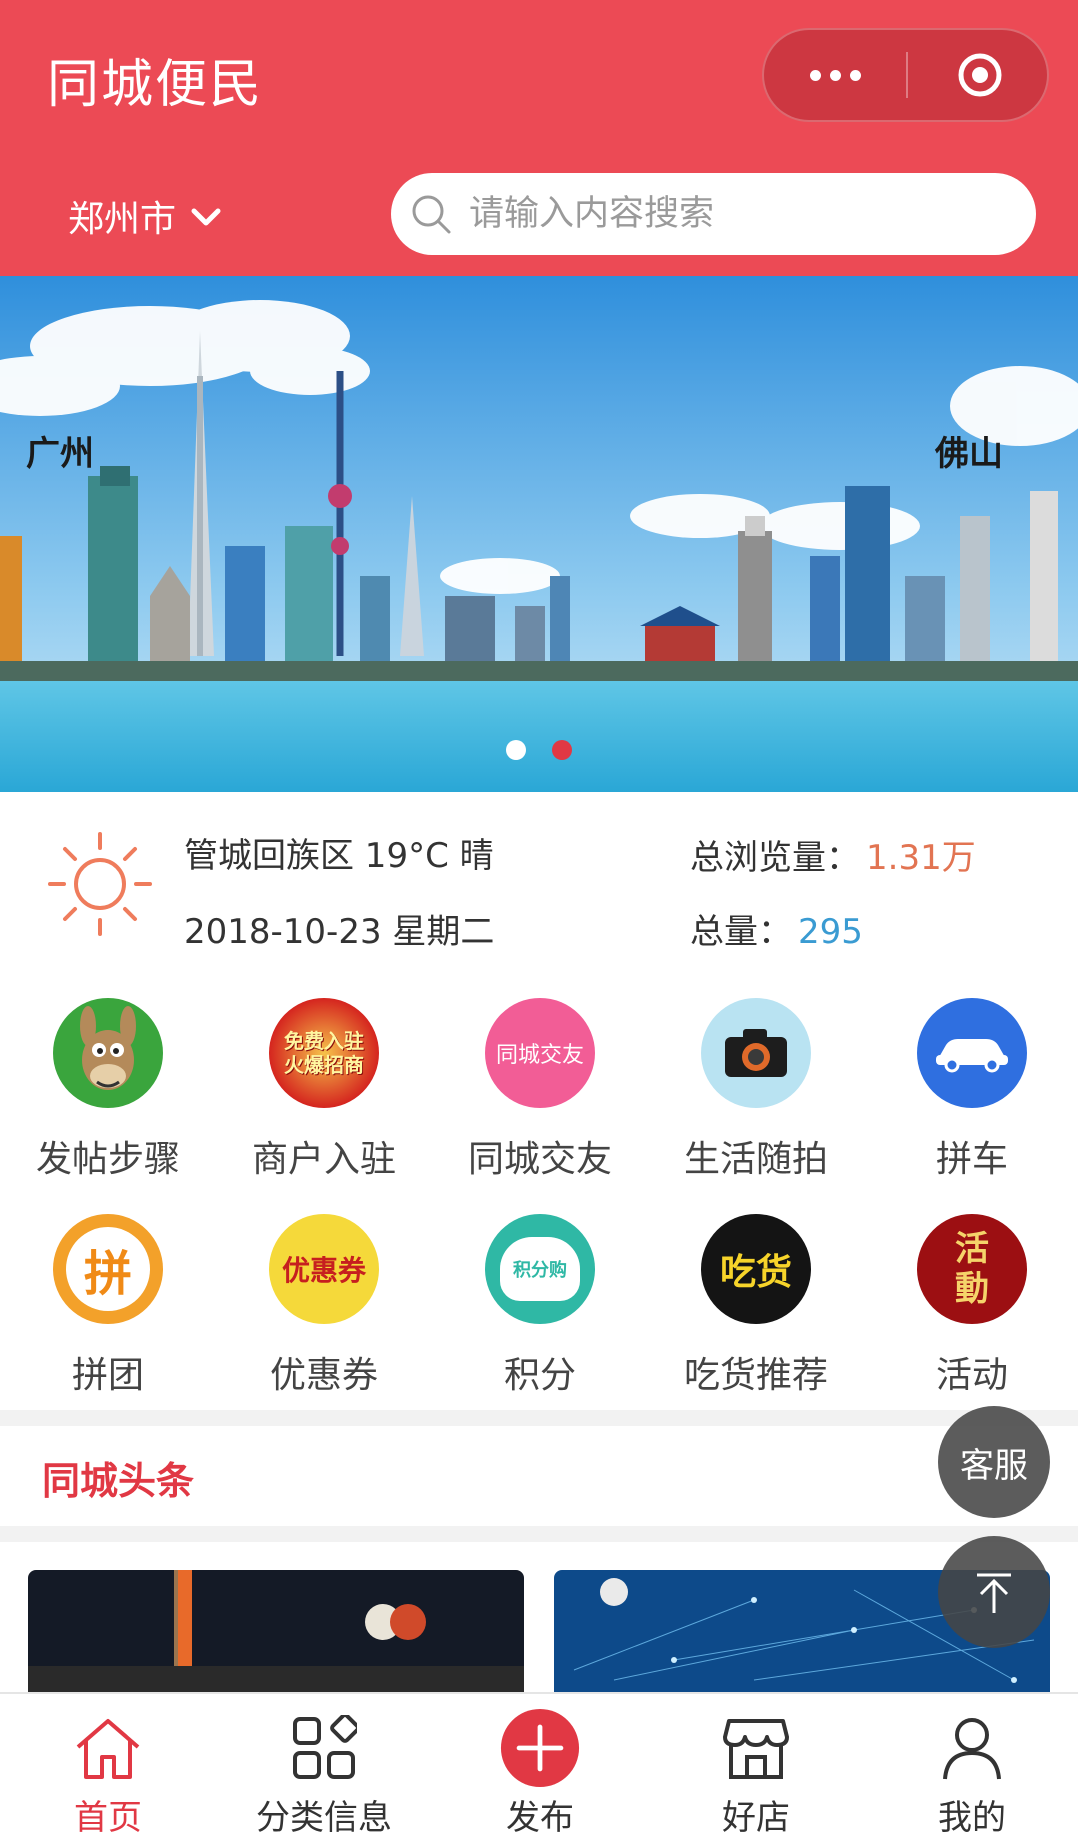  I want to click on category-dating: 同城交友 同城交友, so click(540, 1095).